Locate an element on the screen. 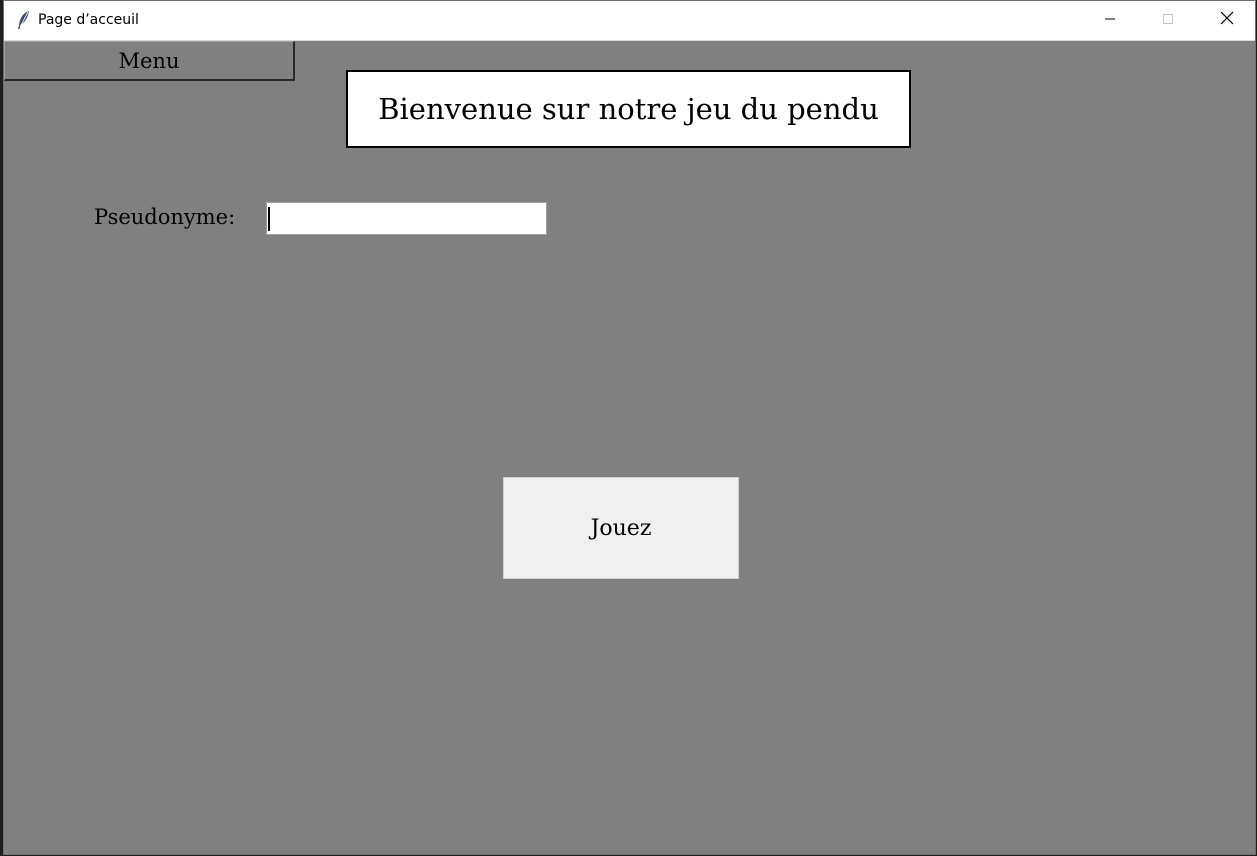 This screenshot has height=856, width=1257. pseudonym-input is located at coordinates (406, 218).